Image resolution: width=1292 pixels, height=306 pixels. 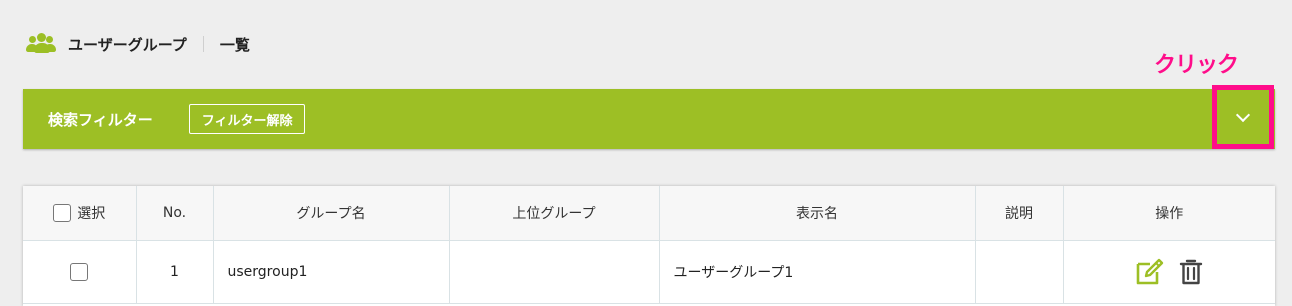 What do you see at coordinates (331, 272) in the screenshot?
I see `row-group-name: usergroup1` at bounding box center [331, 272].